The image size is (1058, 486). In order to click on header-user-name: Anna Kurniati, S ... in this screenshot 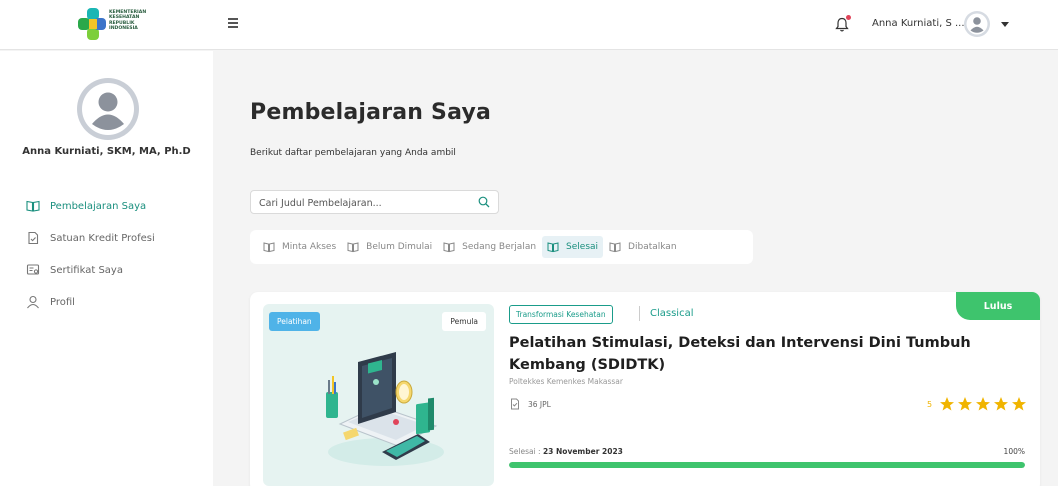, I will do `click(918, 23)`.